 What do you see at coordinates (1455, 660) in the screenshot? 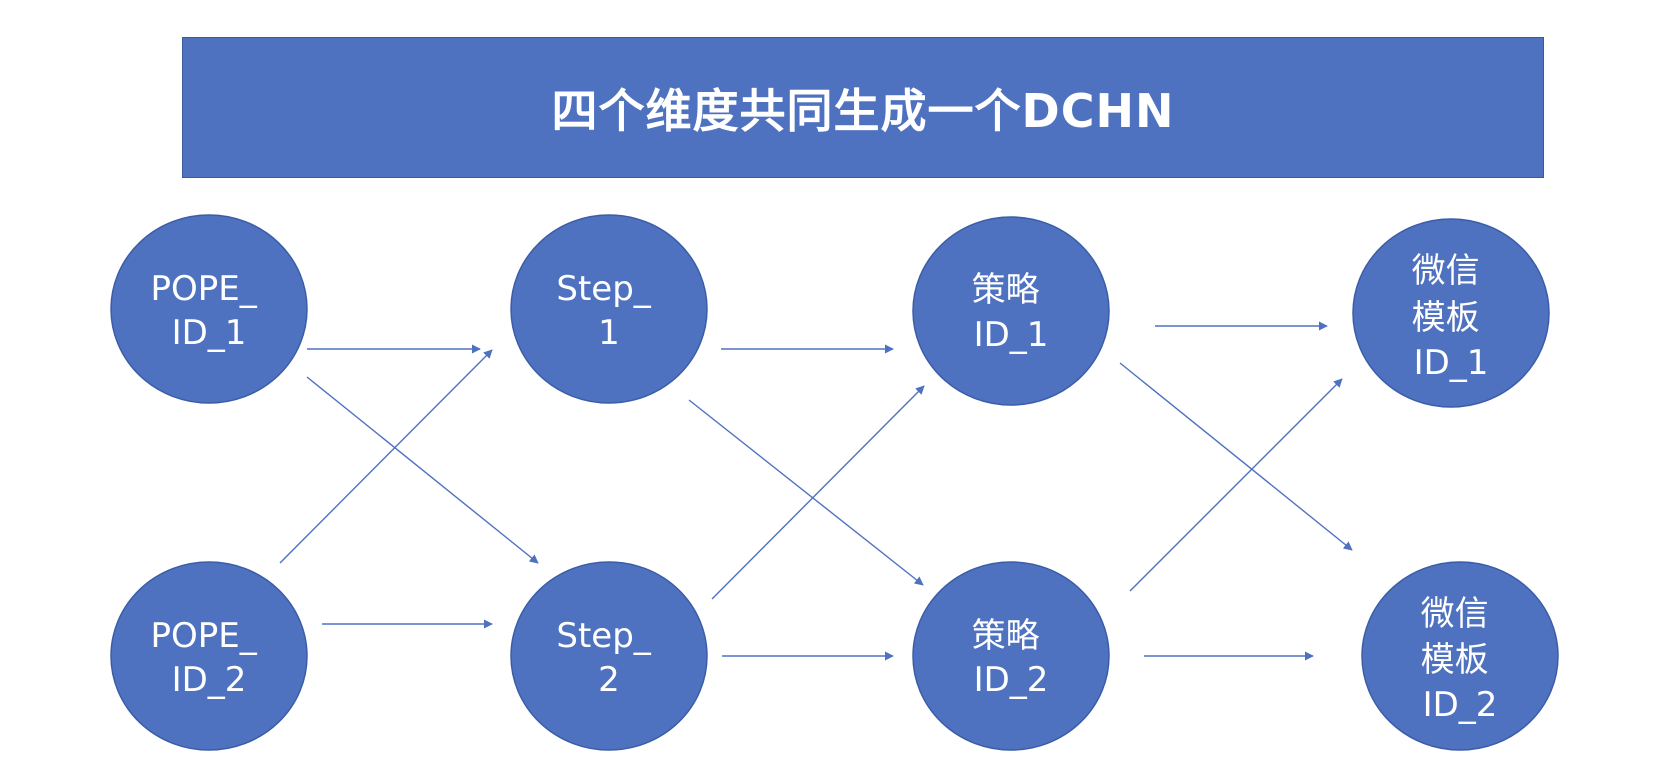
I see `node-wechat2-line-2: 模板` at bounding box center [1455, 660].